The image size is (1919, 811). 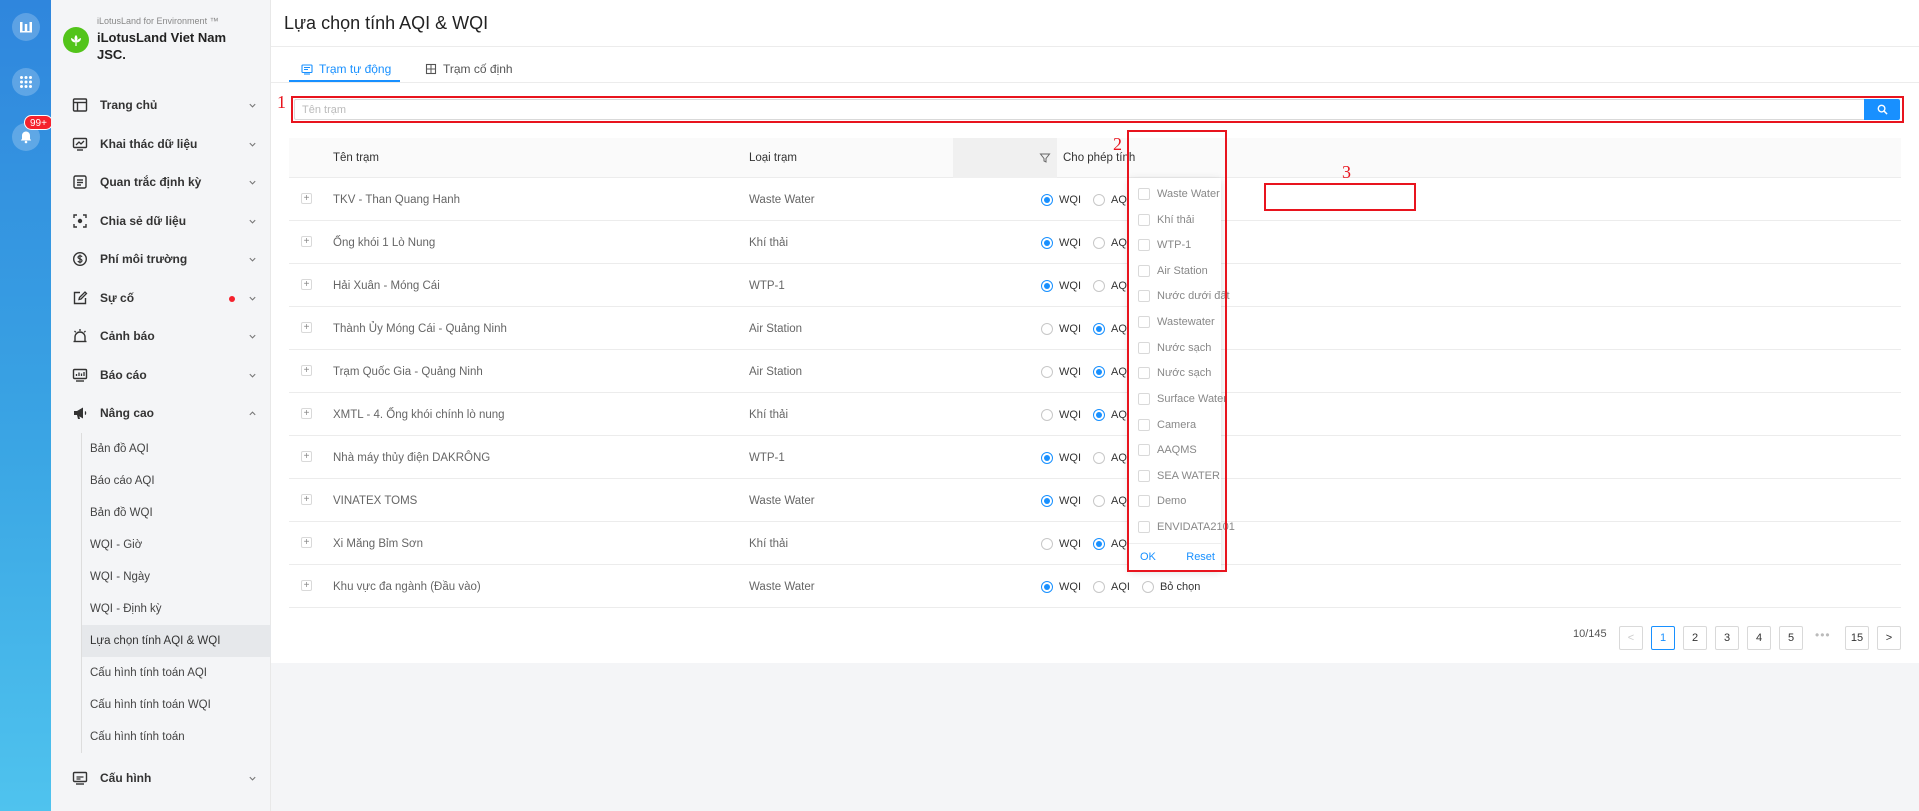 I want to click on menu-item-data-sharing: Chia sẻ dữ liệu, so click(x=161, y=221).